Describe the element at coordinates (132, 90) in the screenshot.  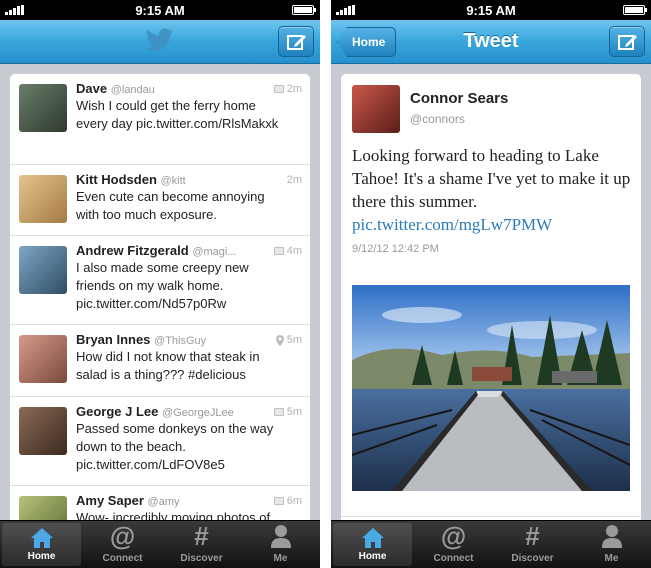
I see `tweet-author-handle: @landau` at that location.